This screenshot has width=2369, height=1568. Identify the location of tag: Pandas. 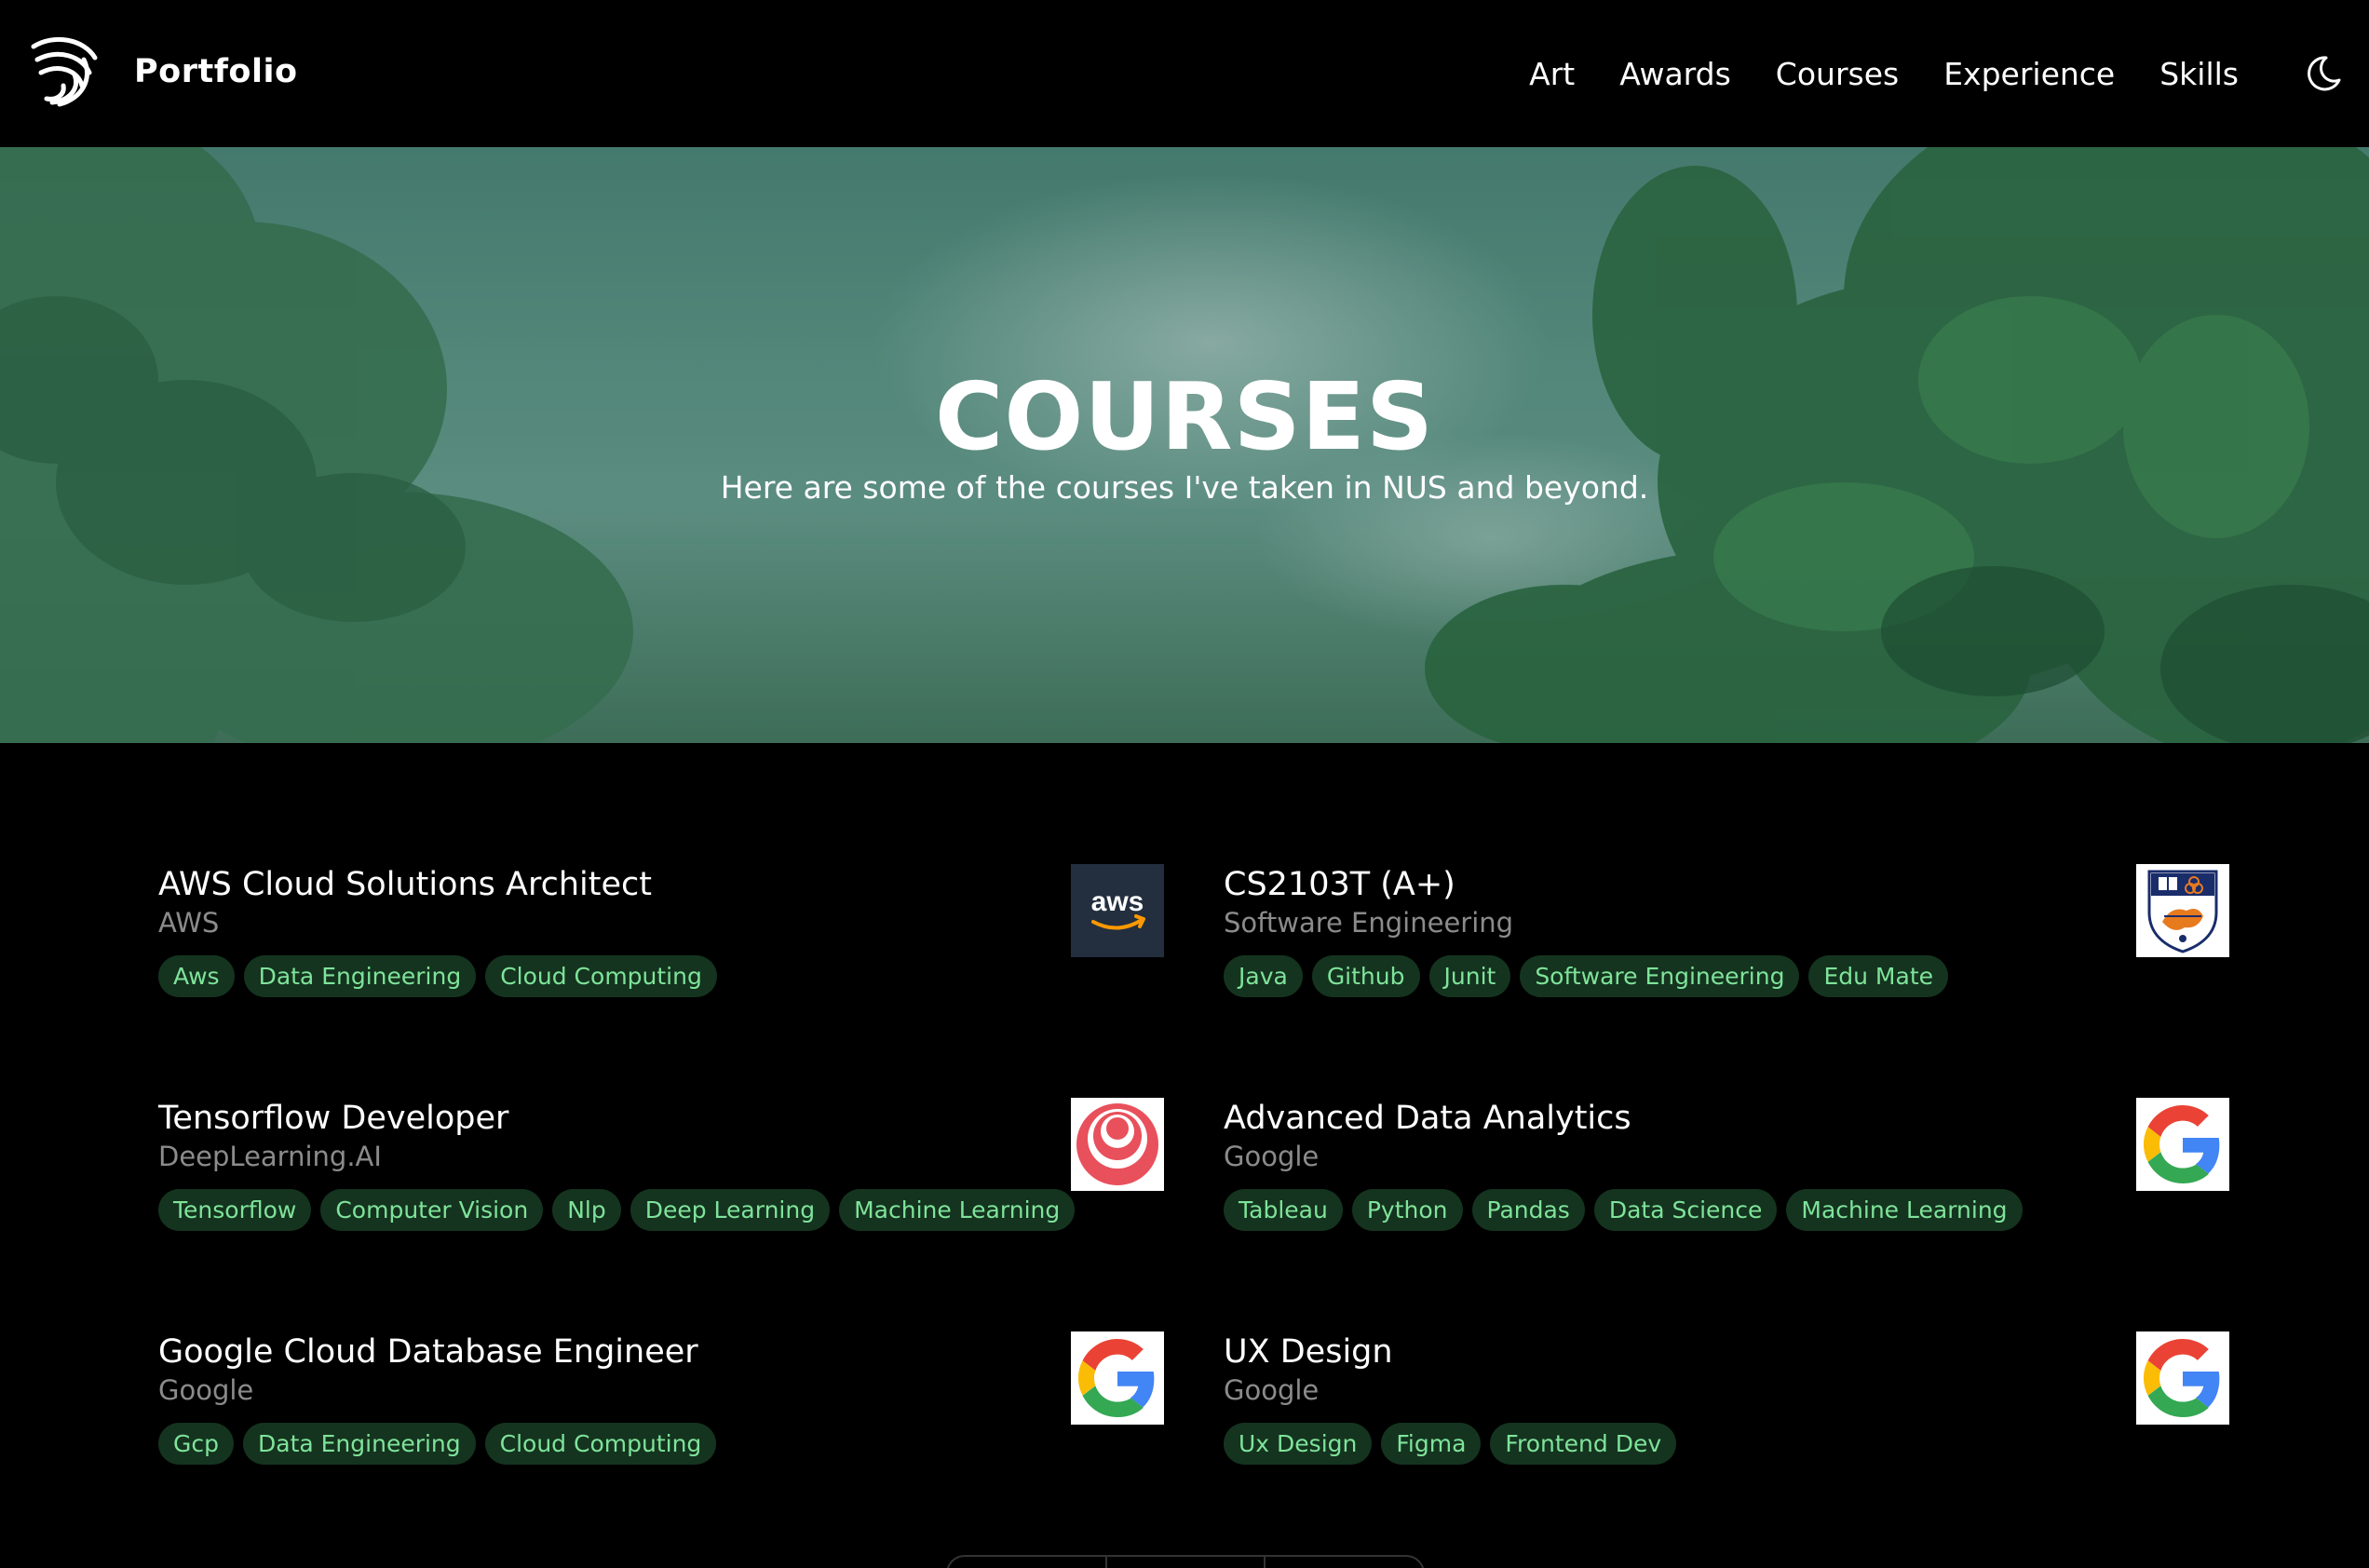
(1528, 1210).